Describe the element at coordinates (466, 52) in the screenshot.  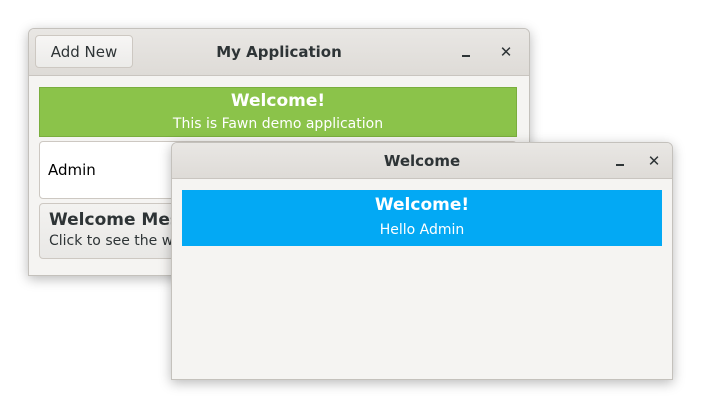
I see `minimize-button` at that location.